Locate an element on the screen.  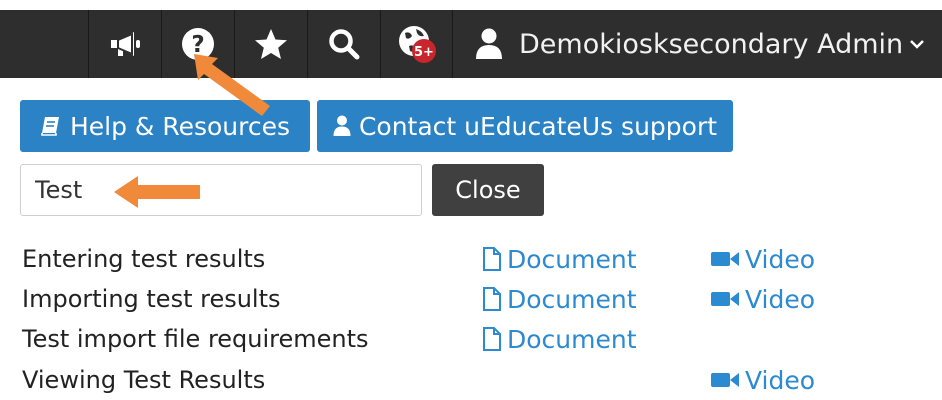
user-menu: Demokiosksecondary Admin is located at coordinates (697, 44).